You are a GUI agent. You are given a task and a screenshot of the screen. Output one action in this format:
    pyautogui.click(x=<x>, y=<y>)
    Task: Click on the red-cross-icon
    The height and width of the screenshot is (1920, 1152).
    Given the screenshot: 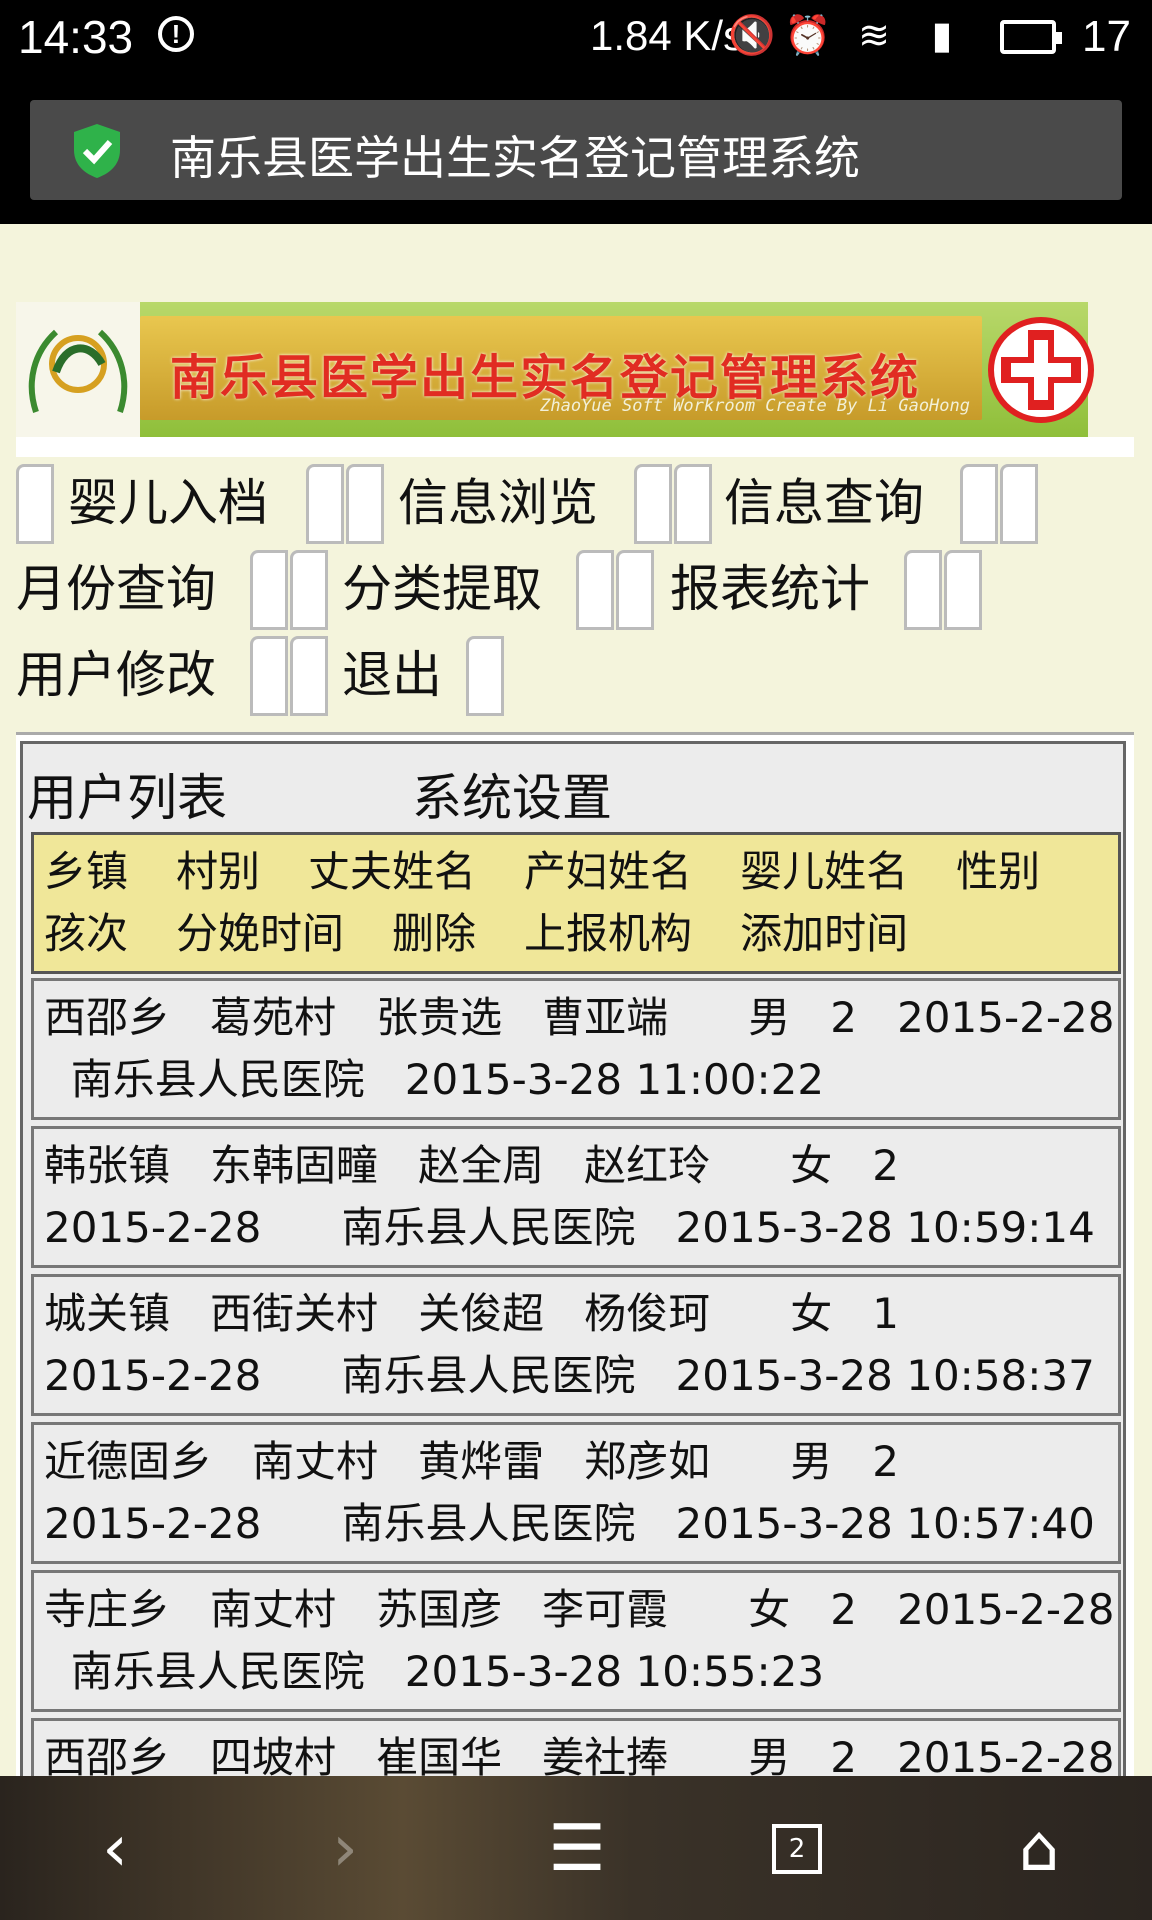 What is the action you would take?
    pyautogui.click(x=1041, y=370)
    